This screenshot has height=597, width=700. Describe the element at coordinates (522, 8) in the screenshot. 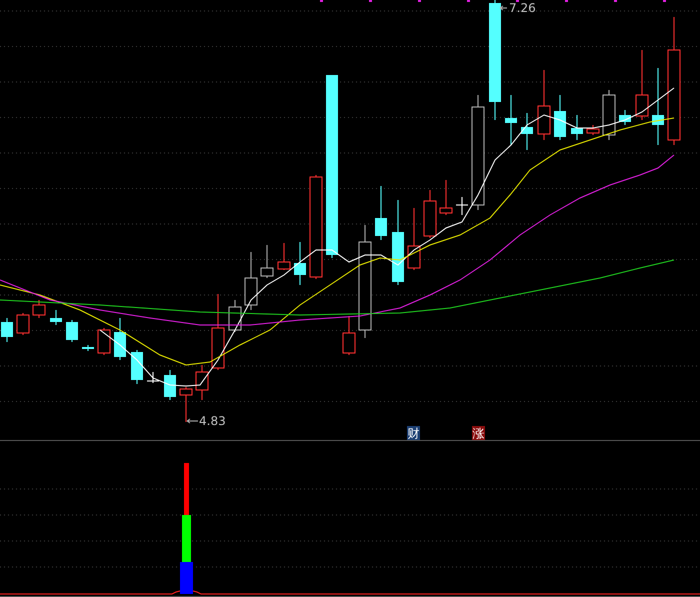

I see `high-price-label: 7.26` at that location.